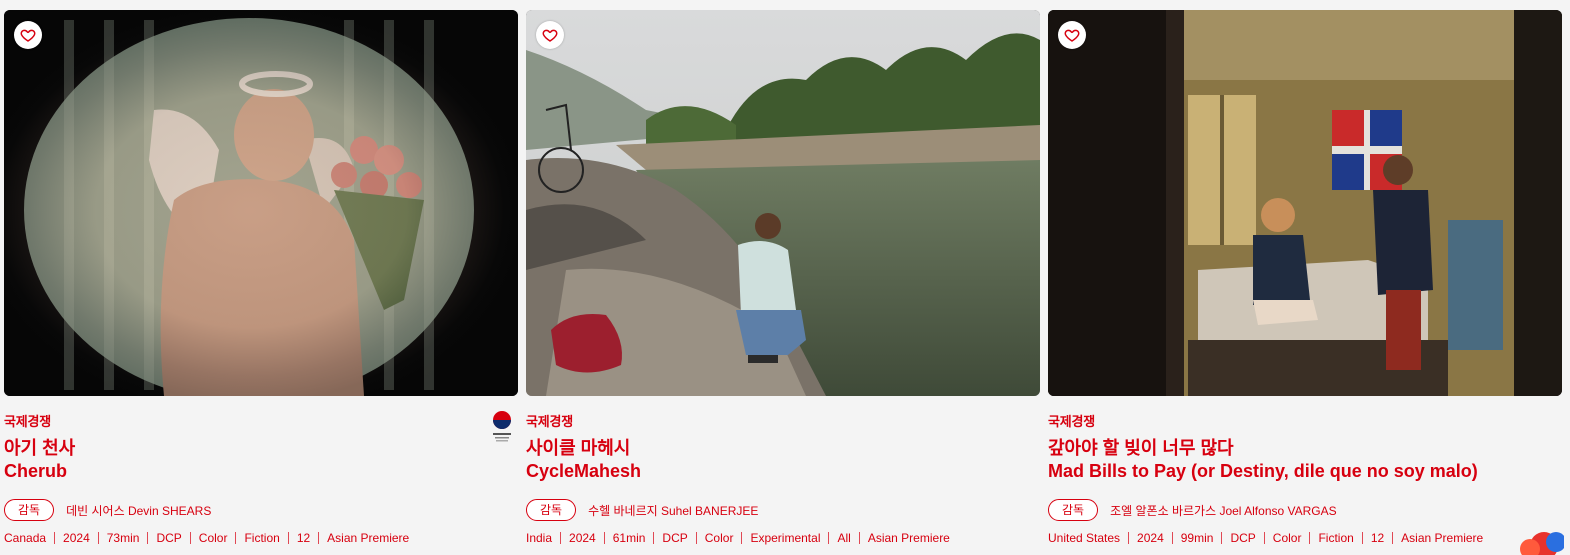  What do you see at coordinates (578, 447) in the screenshot?
I see `film-title-korean: 사이클 마헤시` at bounding box center [578, 447].